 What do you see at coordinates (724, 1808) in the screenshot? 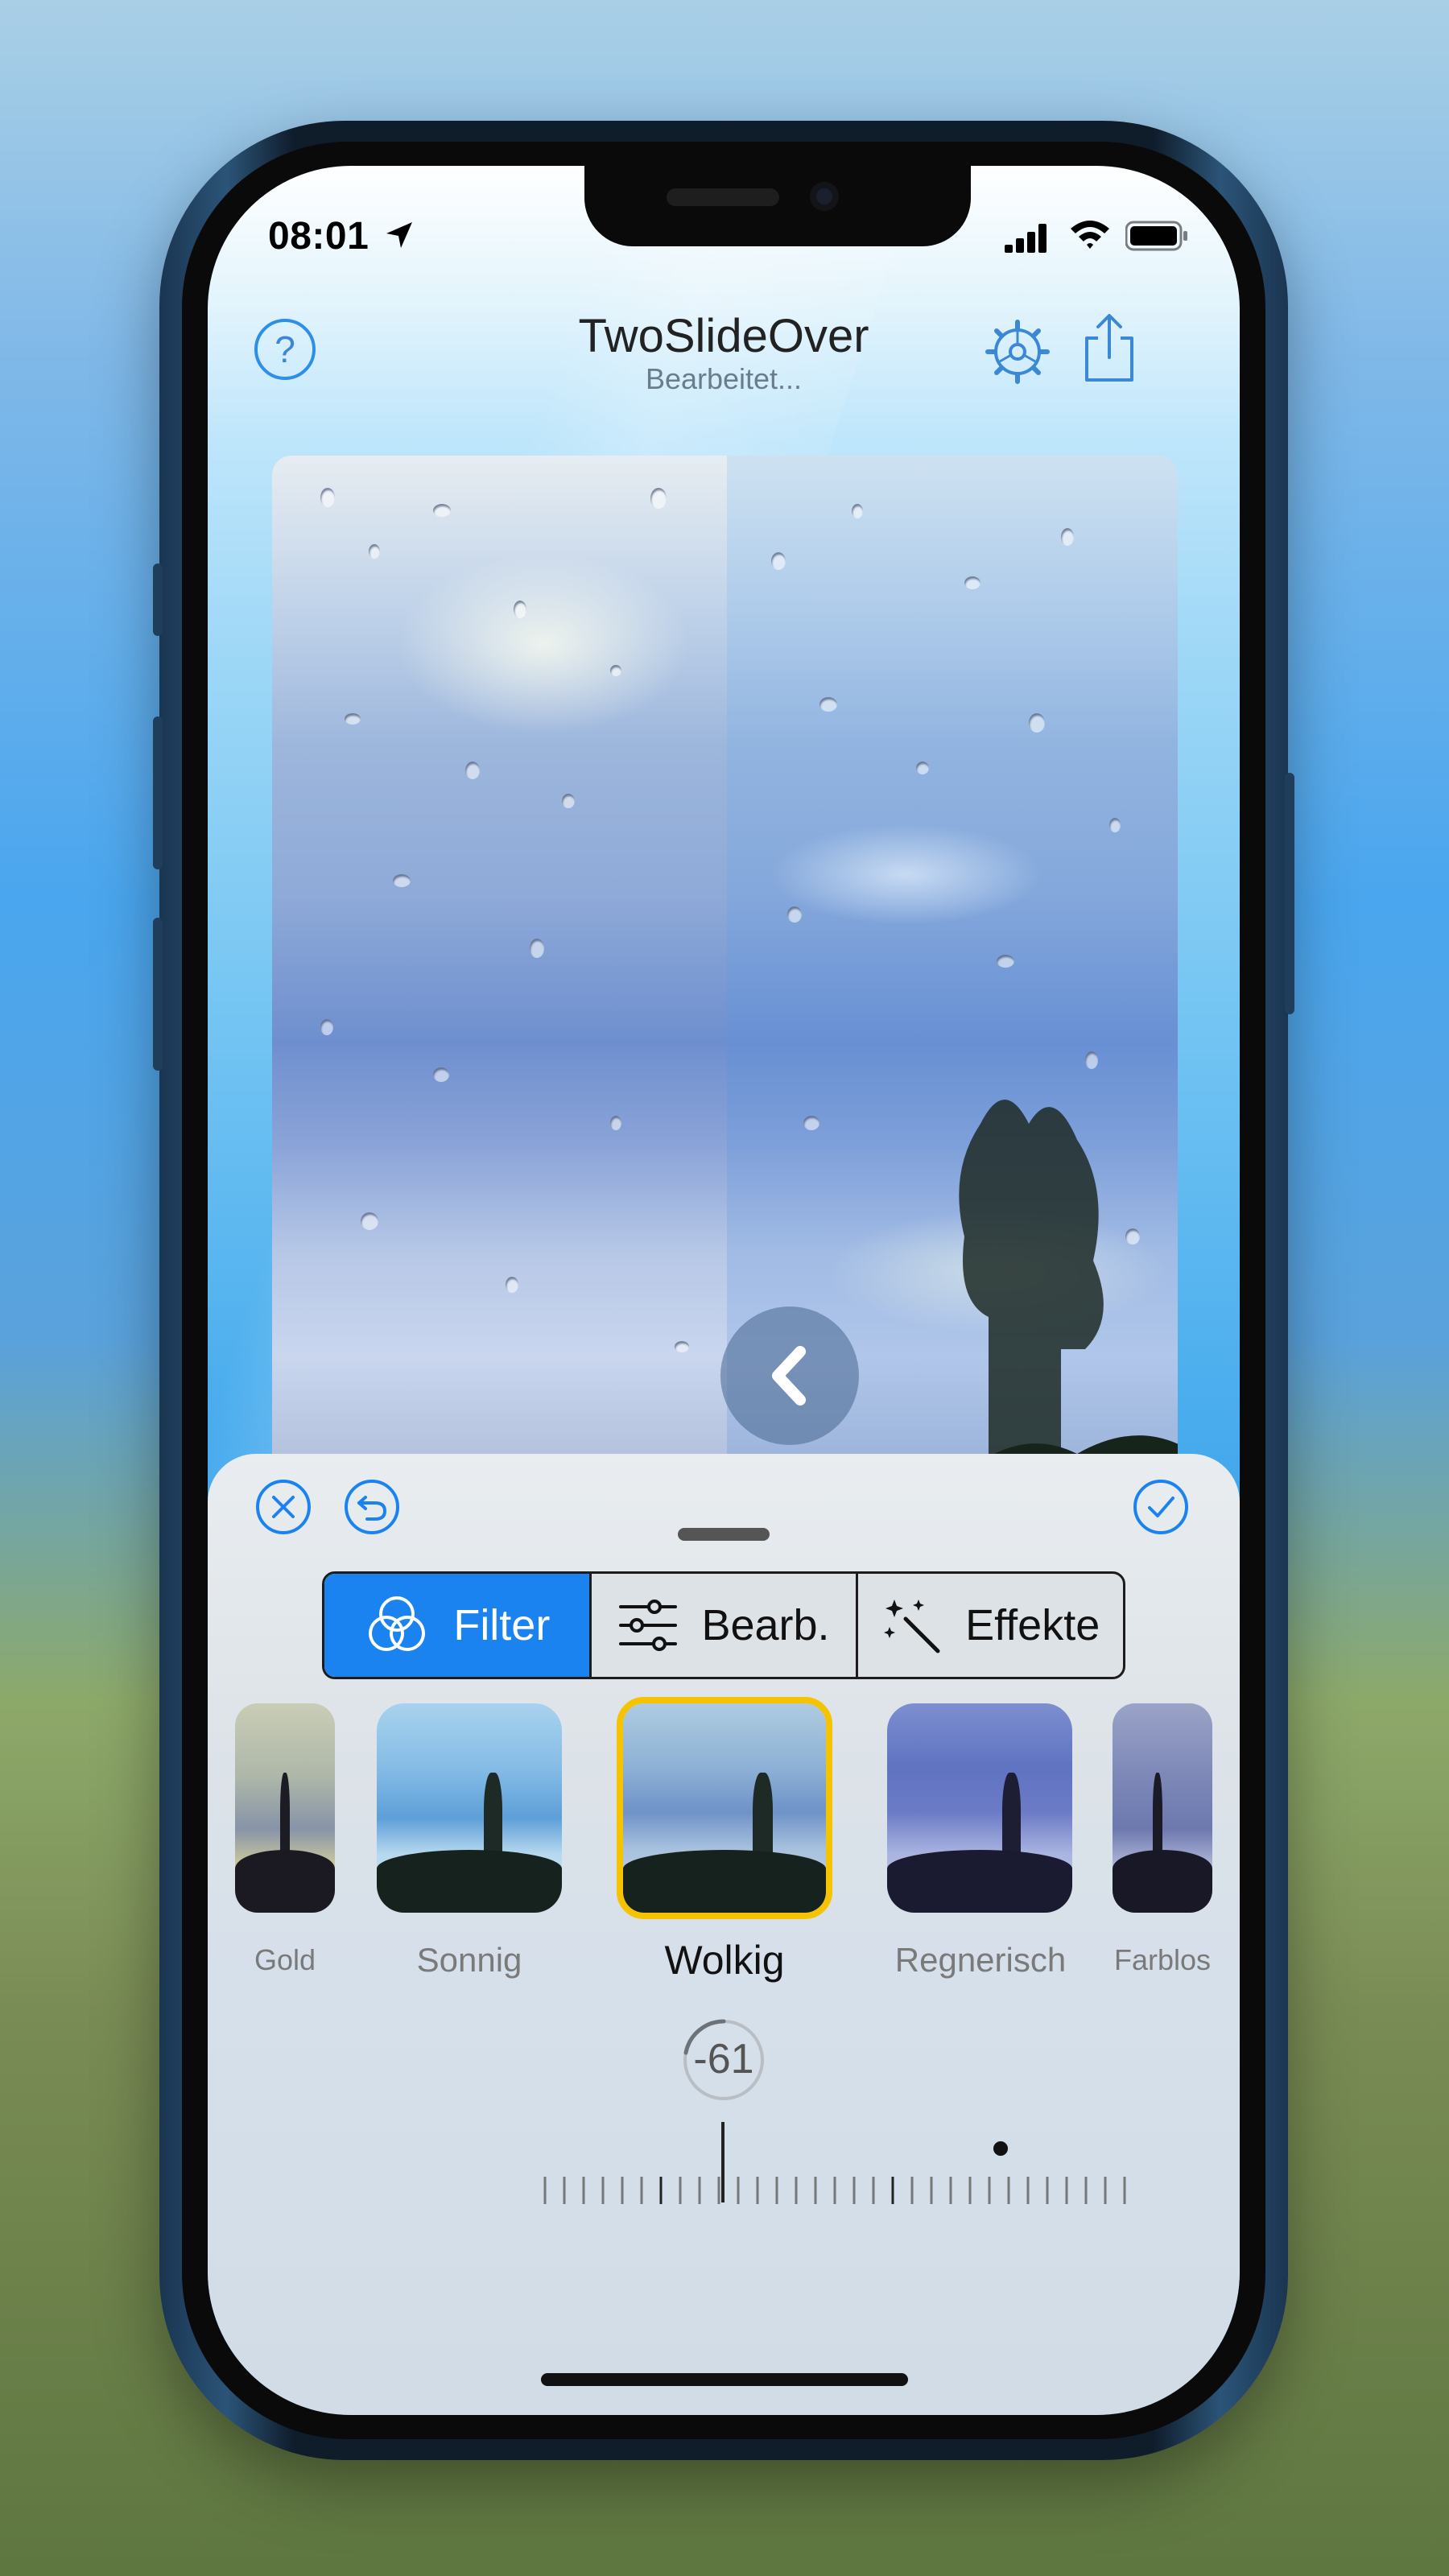
I see `filter-thumbnail-wolkig-selected` at bounding box center [724, 1808].